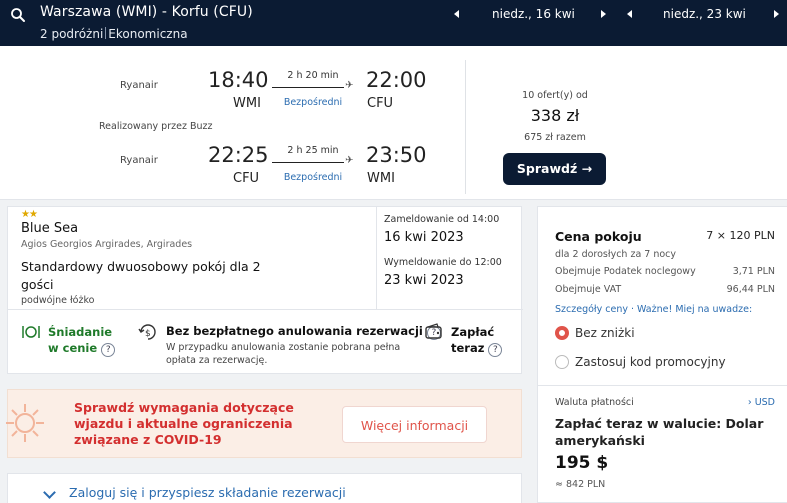 Image resolution: width=787 pixels, height=503 pixels. Describe the element at coordinates (139, 85) in the screenshot. I see `outbound-airline: Ryanair` at that location.